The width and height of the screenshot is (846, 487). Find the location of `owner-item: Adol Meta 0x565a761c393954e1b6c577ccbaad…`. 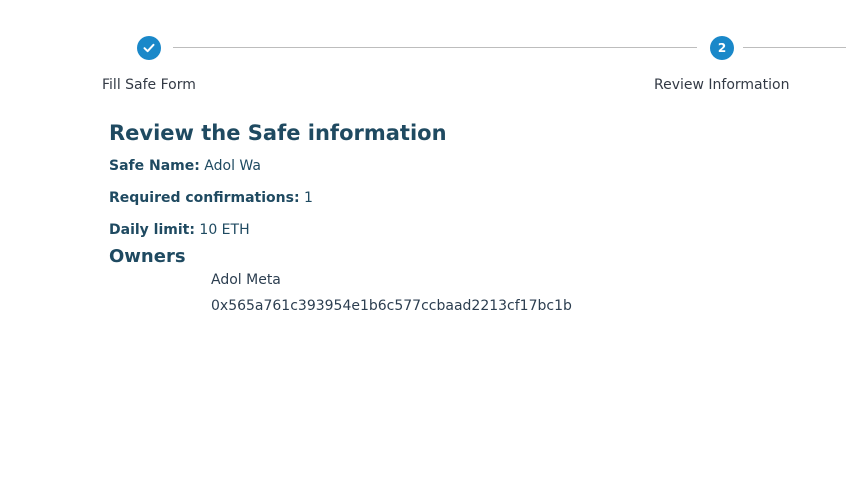

owner-item: Adol Meta 0x565a761c393954e1b6c577ccbaad… is located at coordinates (510, 294).